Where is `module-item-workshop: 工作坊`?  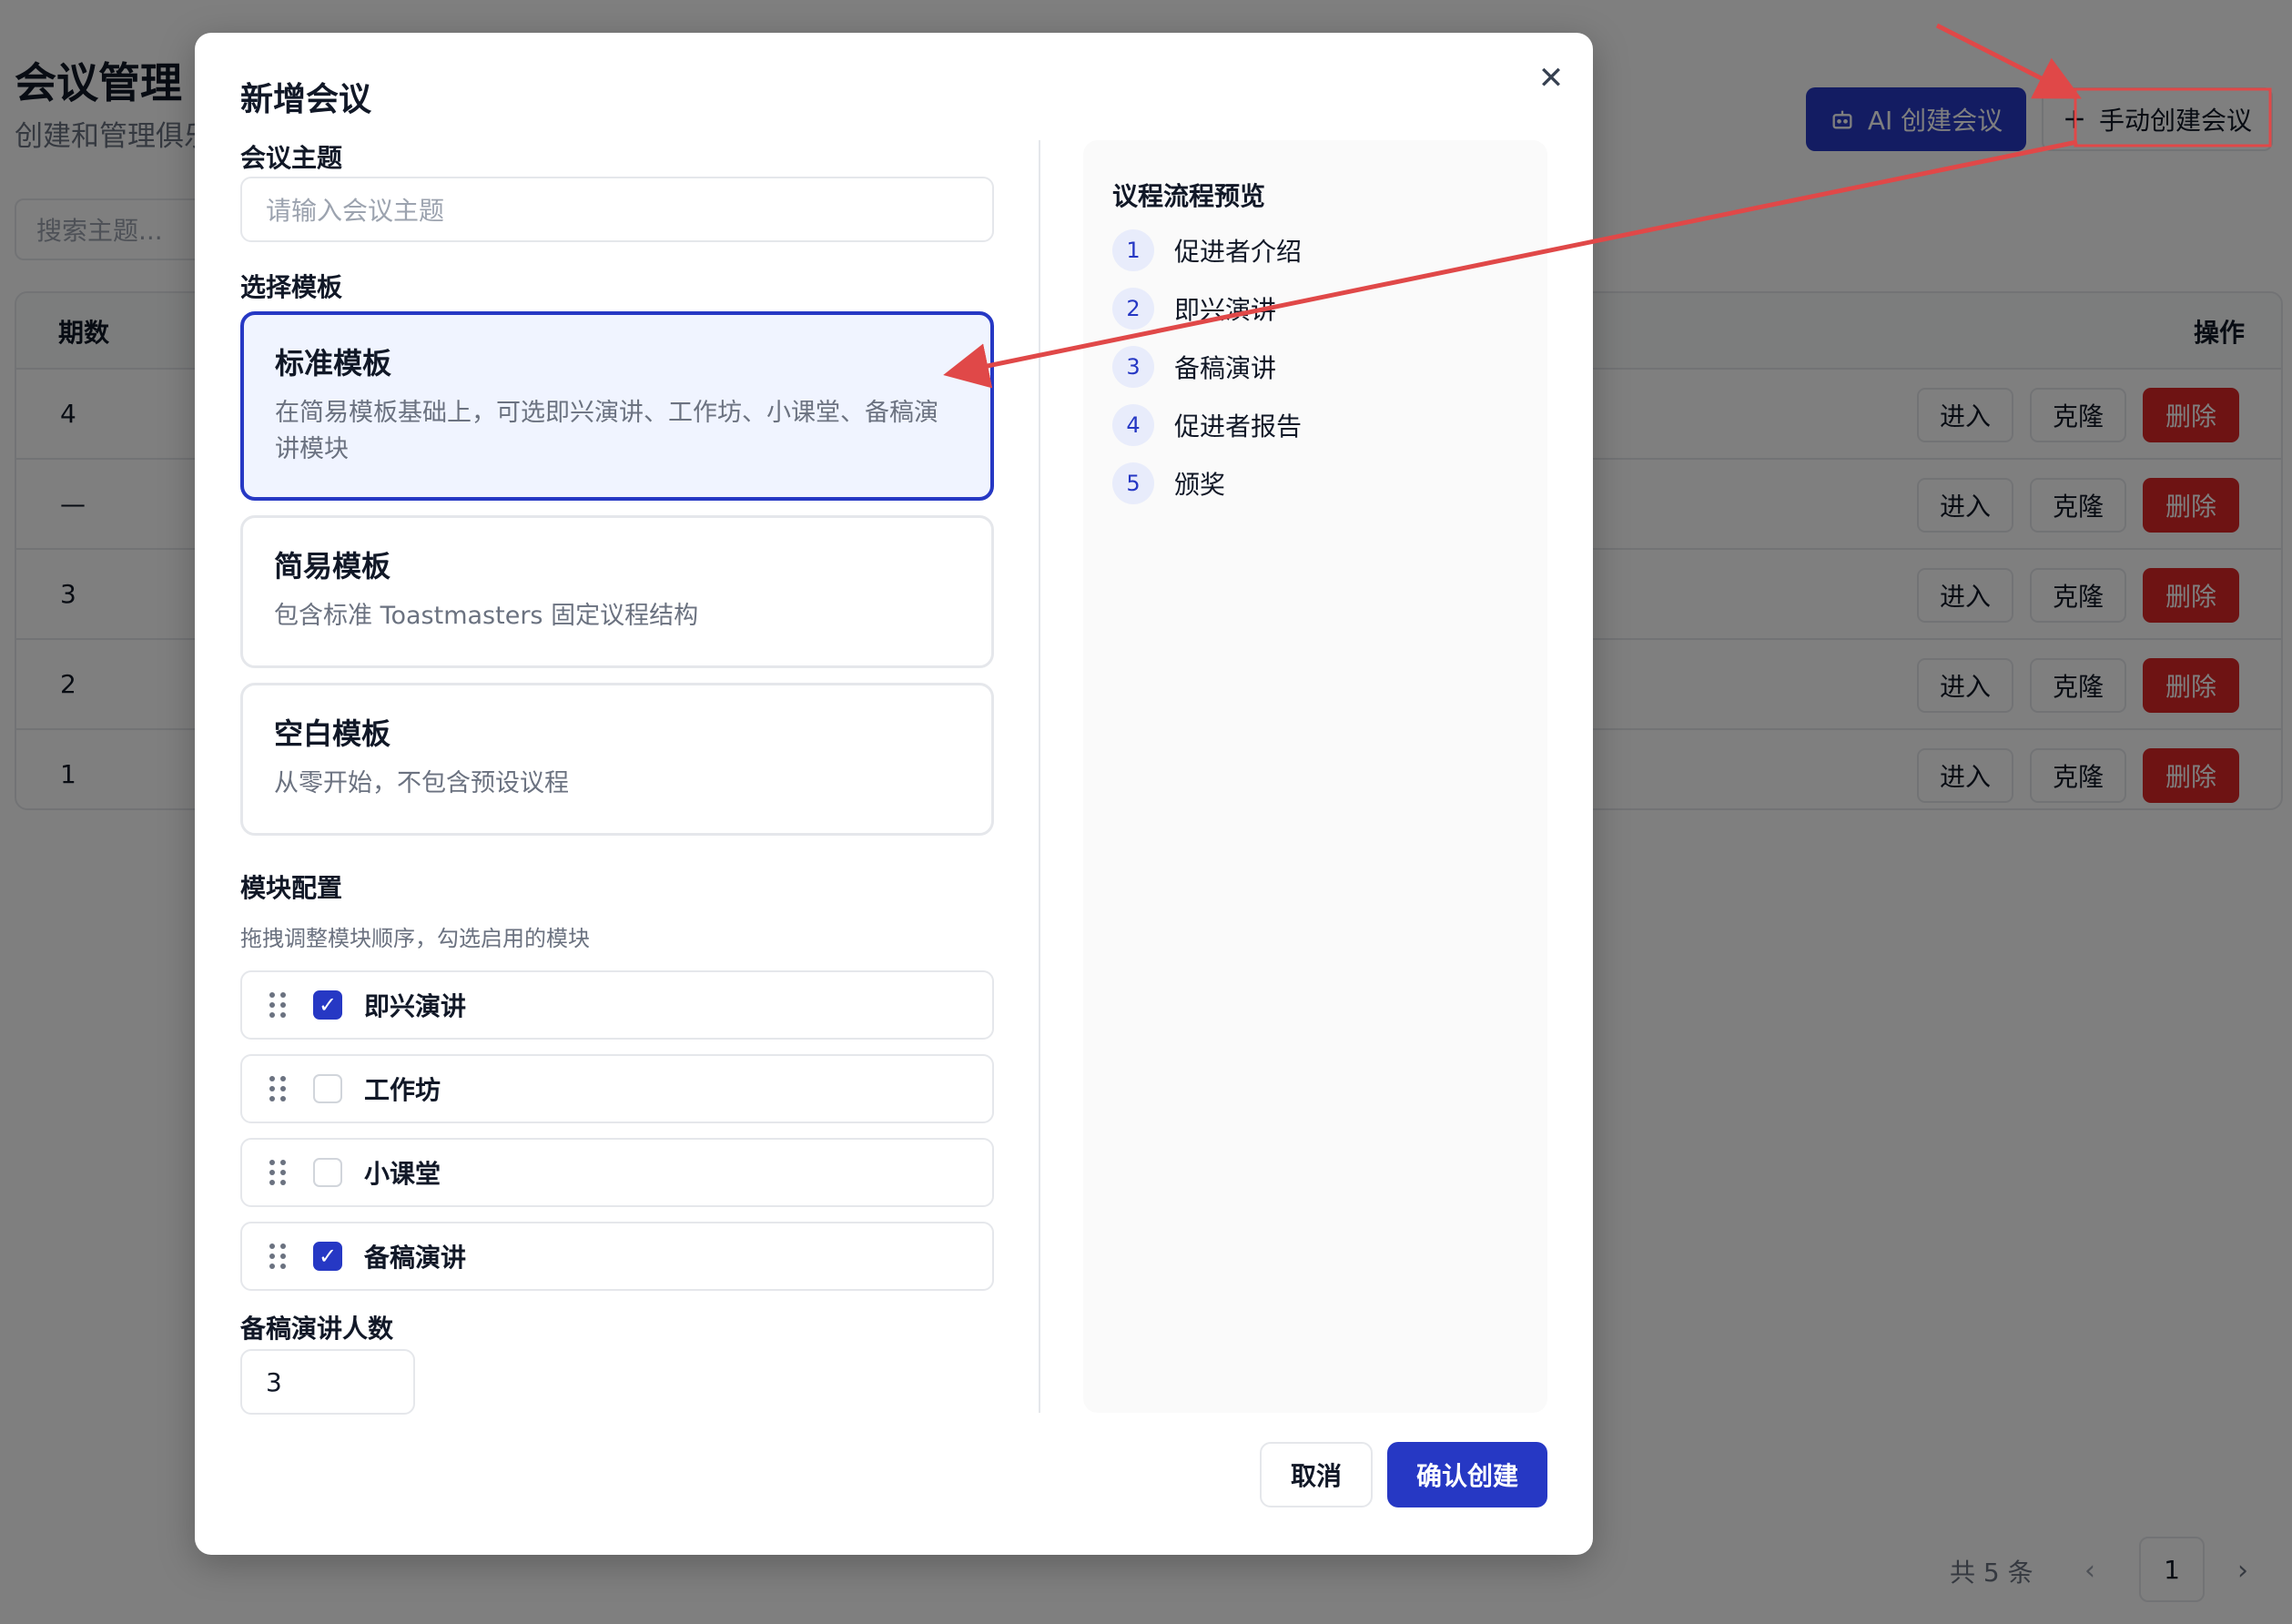 module-item-workshop: 工作坊 is located at coordinates (617, 1088).